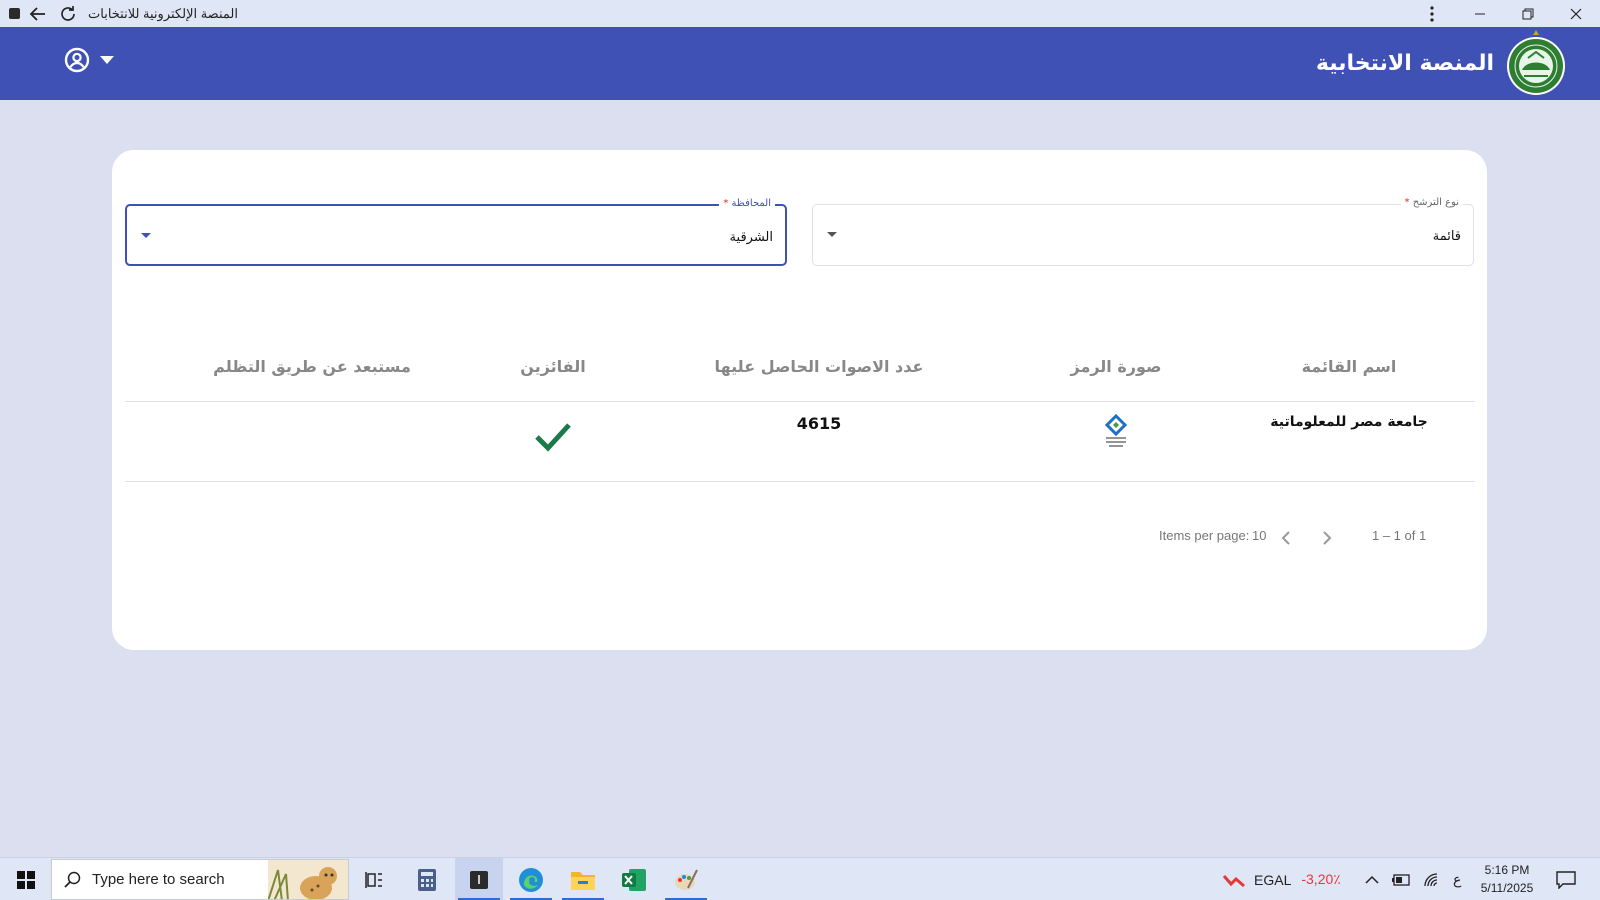  Describe the element at coordinates (77, 60) in the screenshot. I see `account-circle-icon` at that location.